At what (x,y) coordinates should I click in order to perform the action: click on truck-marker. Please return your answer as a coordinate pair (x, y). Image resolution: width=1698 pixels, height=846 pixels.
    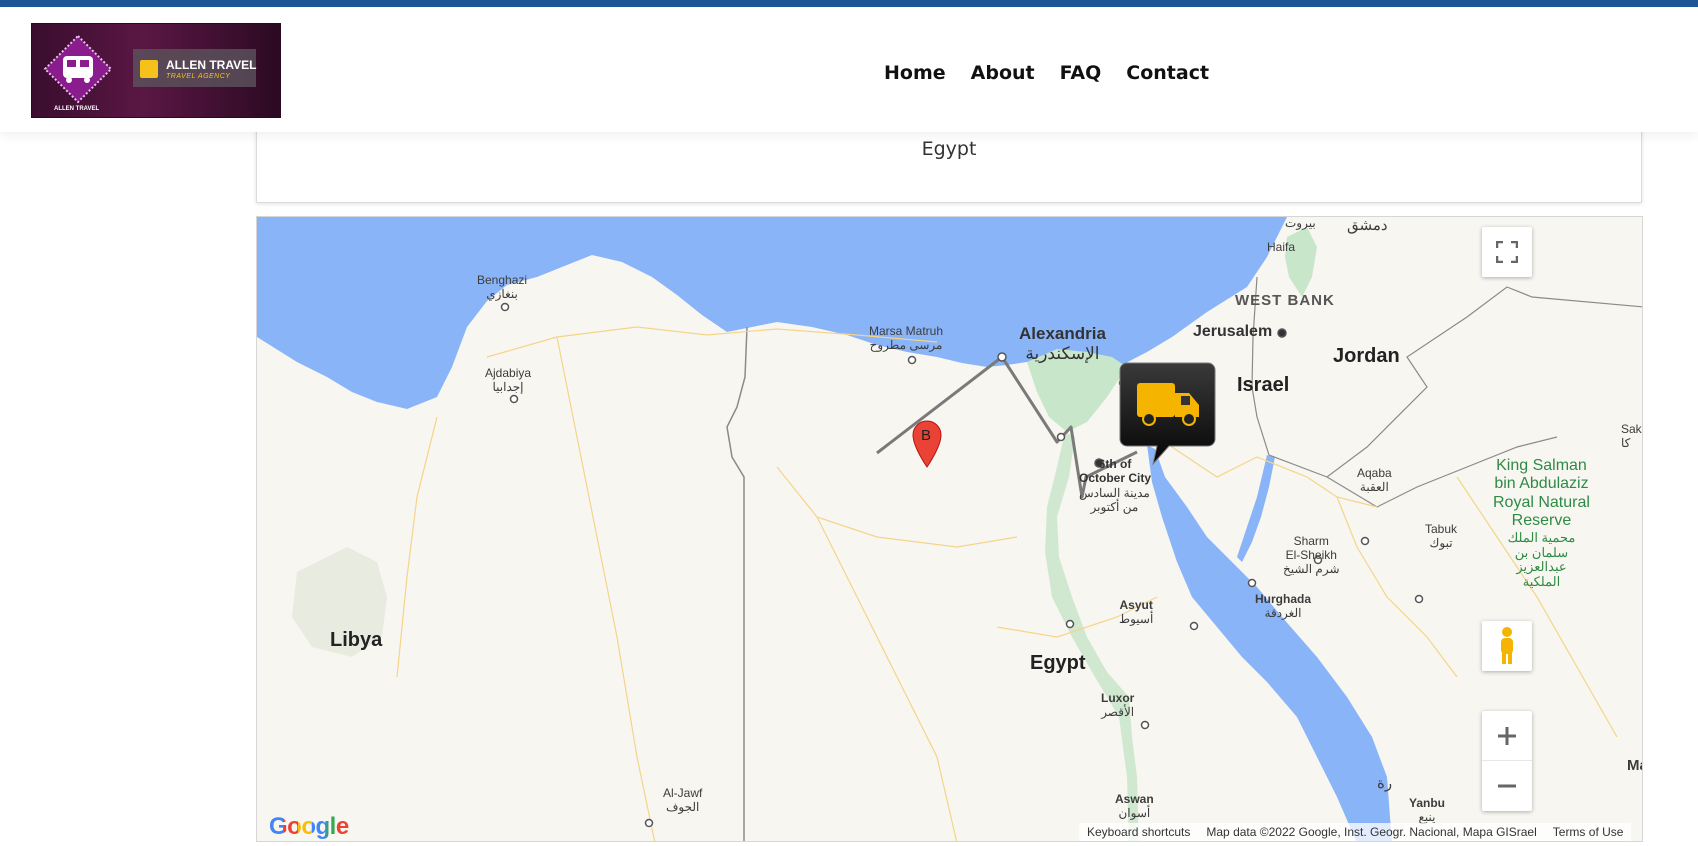
    Looking at the image, I should click on (1167, 413).